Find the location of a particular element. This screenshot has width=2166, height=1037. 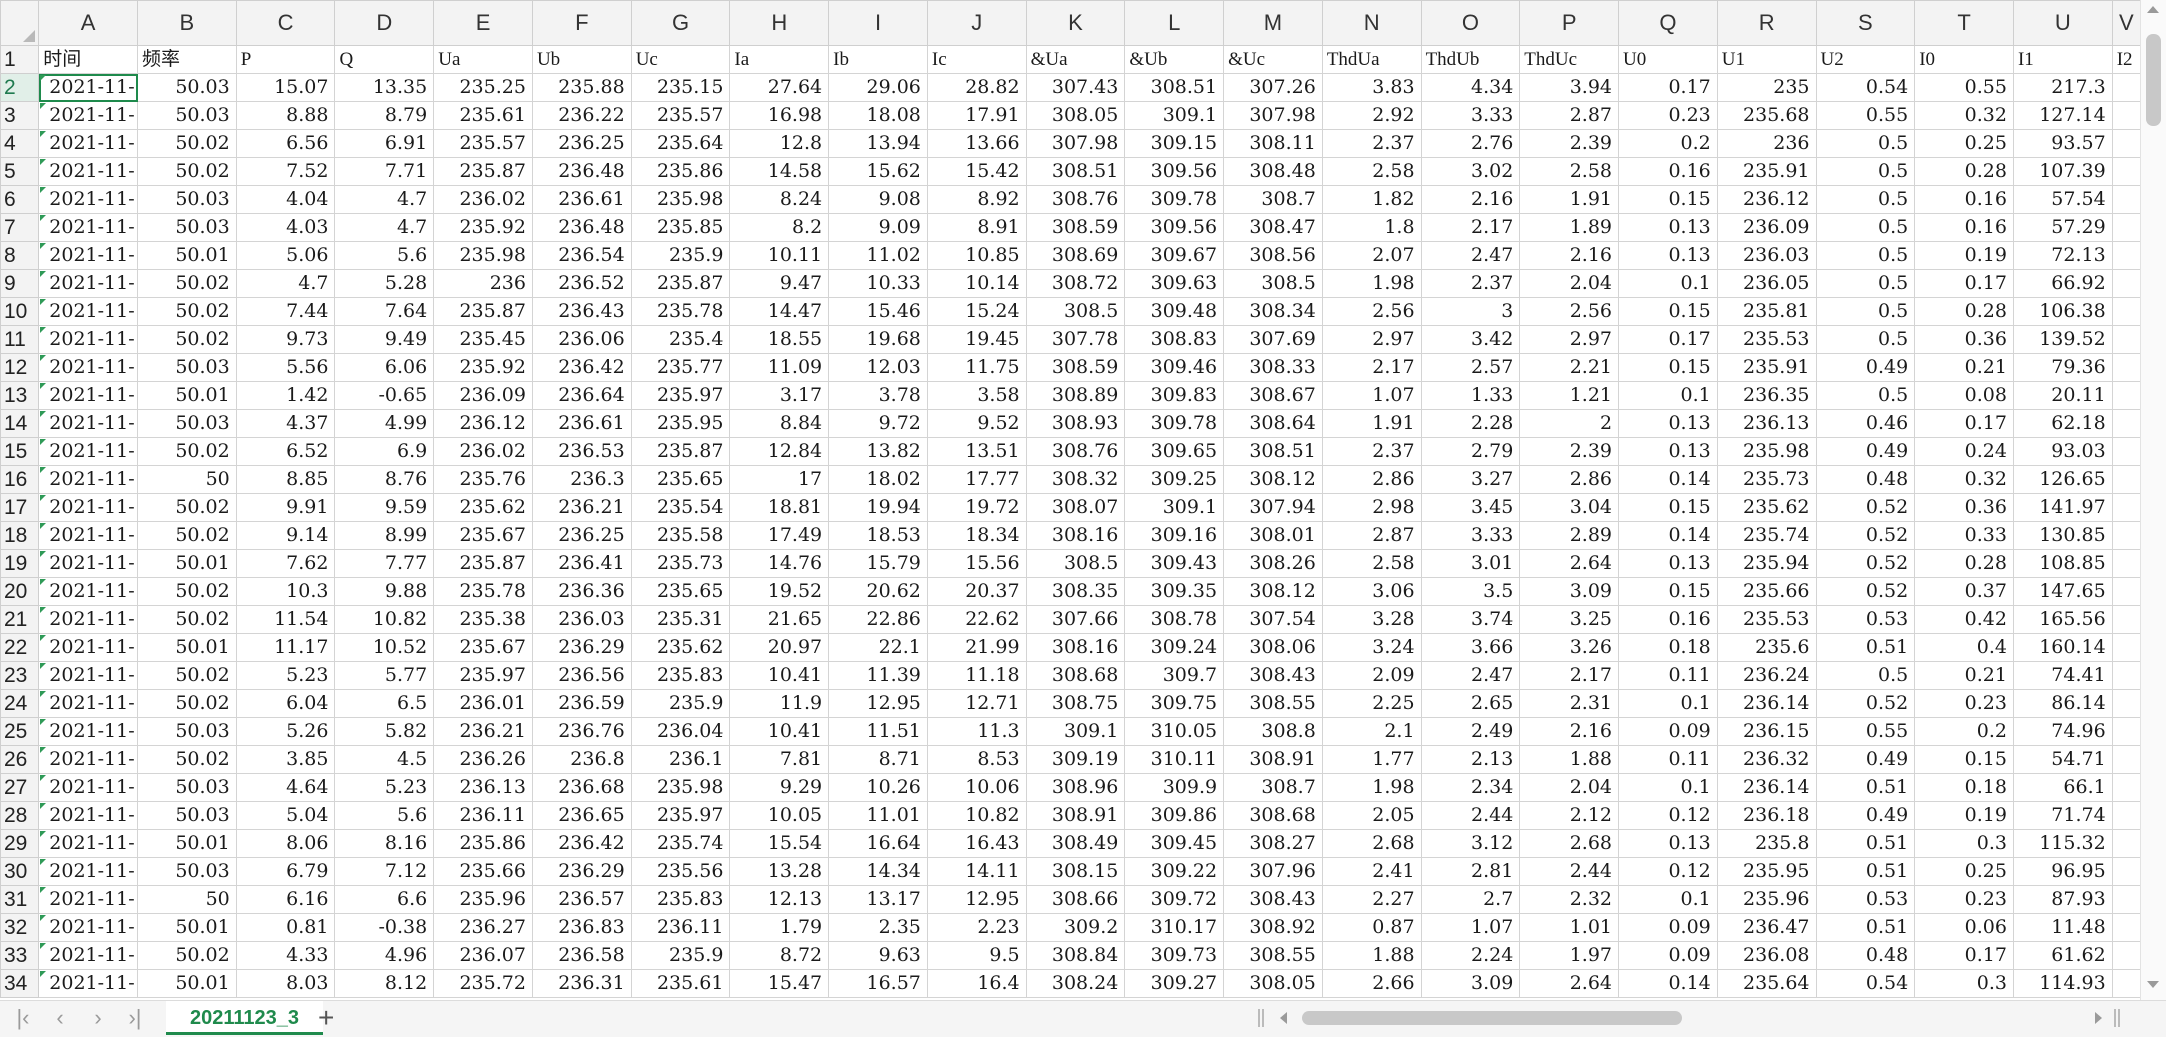

data-cell: 7.62 is located at coordinates (285, 563).